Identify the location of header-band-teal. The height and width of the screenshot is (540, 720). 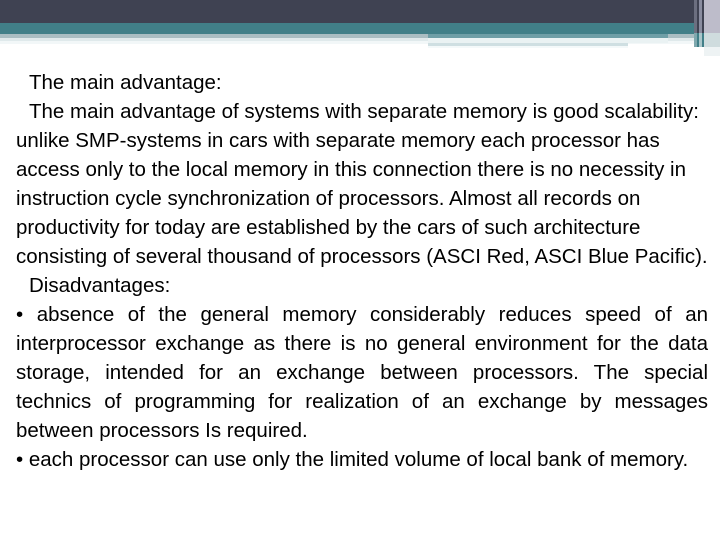
(360, 28).